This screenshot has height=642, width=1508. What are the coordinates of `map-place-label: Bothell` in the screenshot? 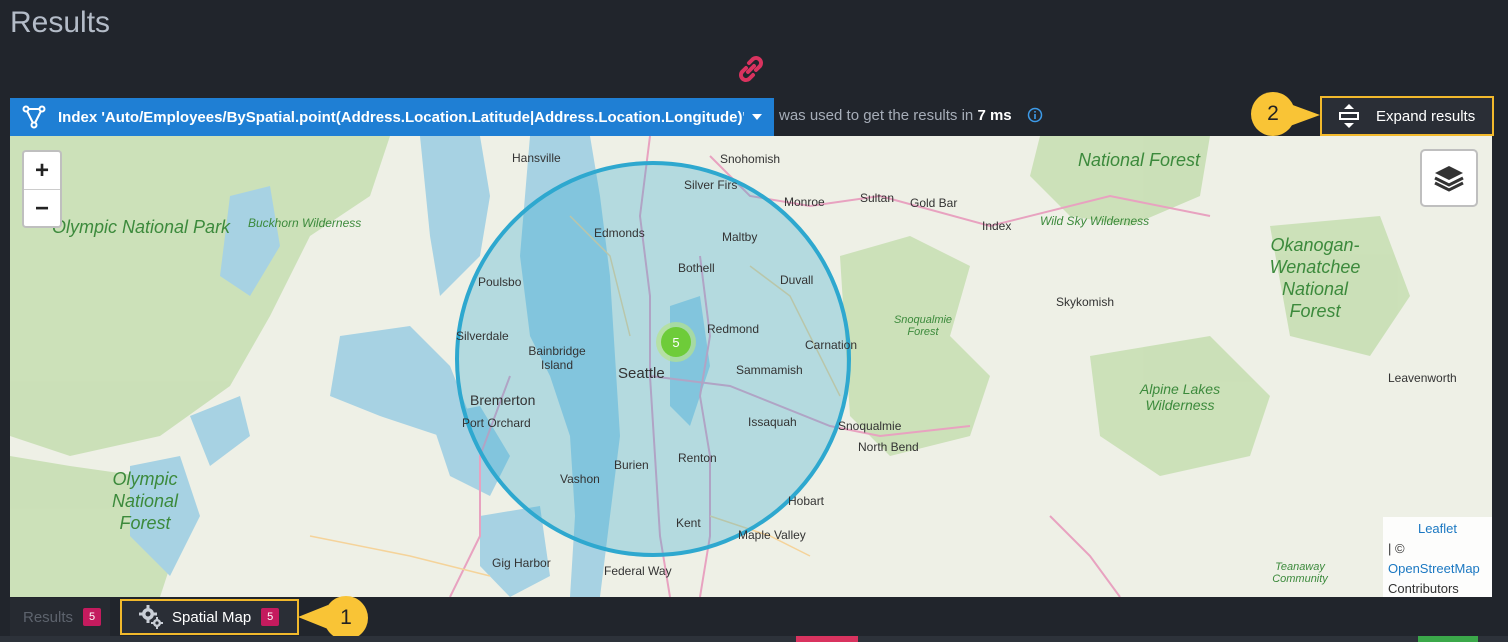 It's located at (696, 268).